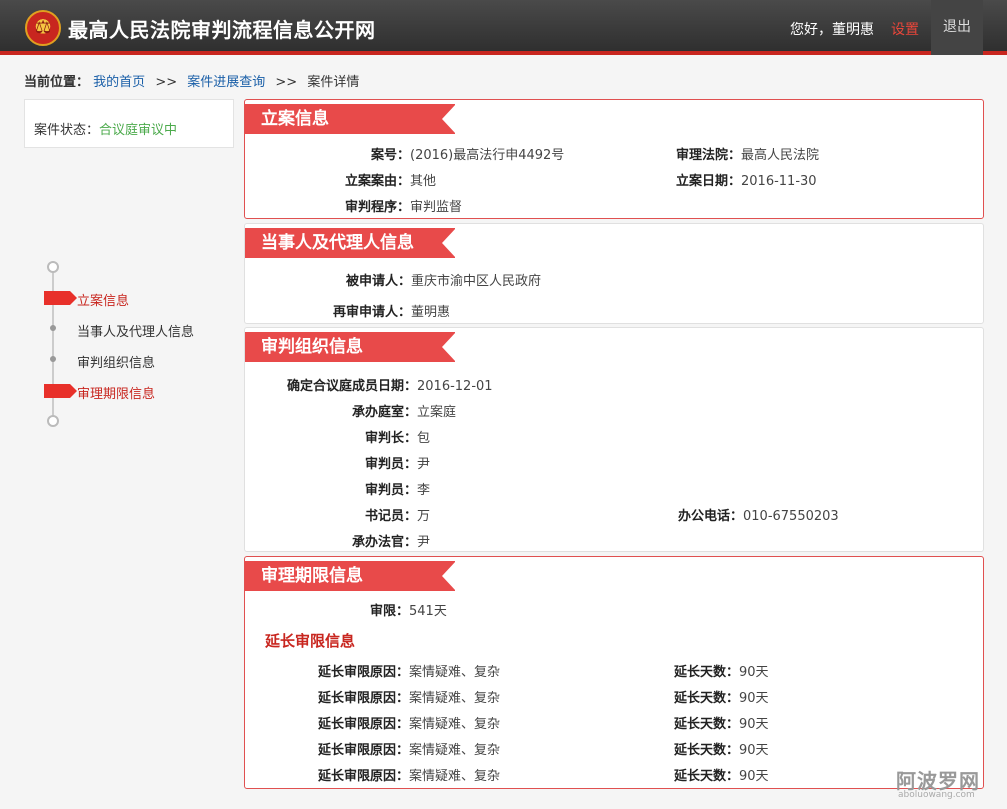 The image size is (1007, 809). What do you see at coordinates (708, 155) in the screenshot?
I see `trial-court-label: 审理法院：` at bounding box center [708, 155].